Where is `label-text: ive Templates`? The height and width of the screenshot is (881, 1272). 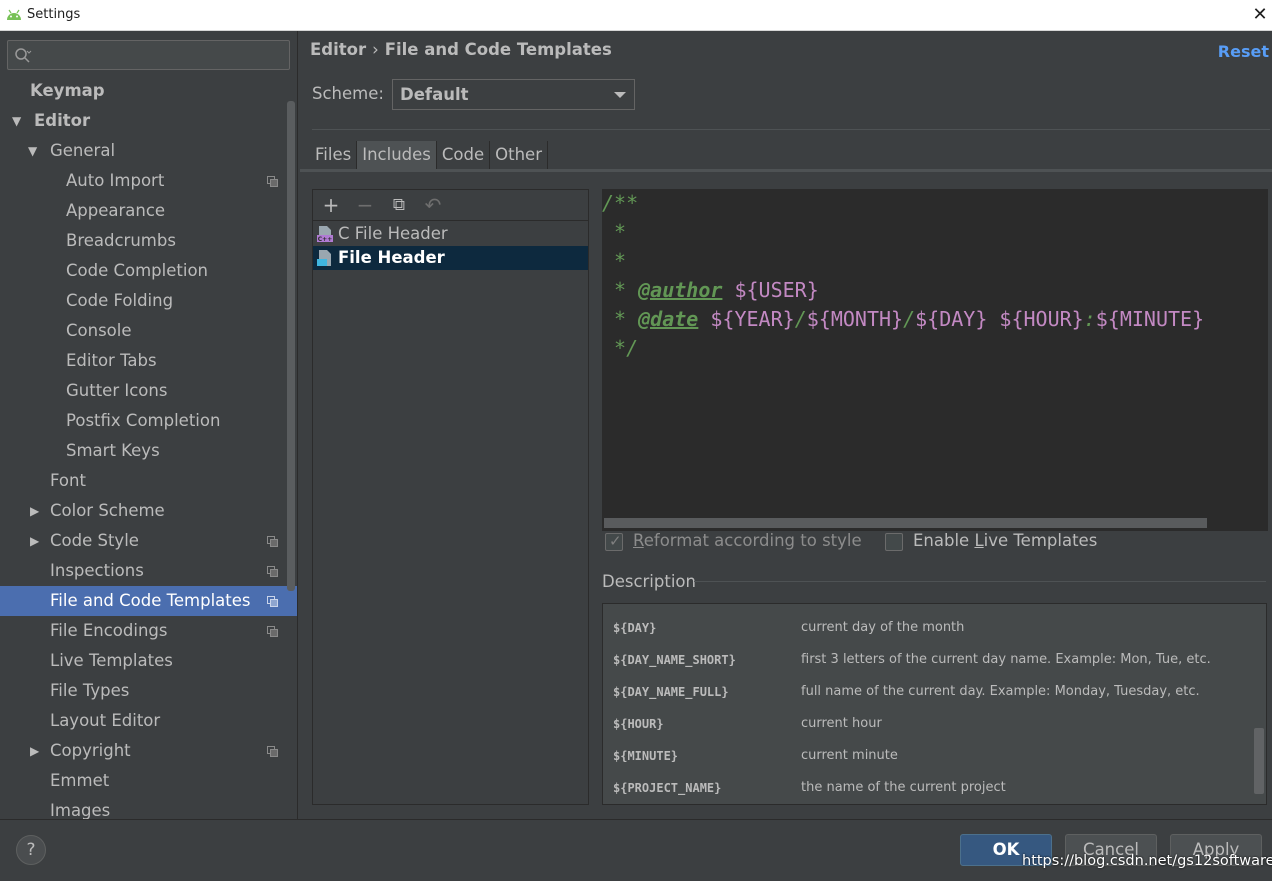
label-text: ive Templates is located at coordinates (1040, 540).